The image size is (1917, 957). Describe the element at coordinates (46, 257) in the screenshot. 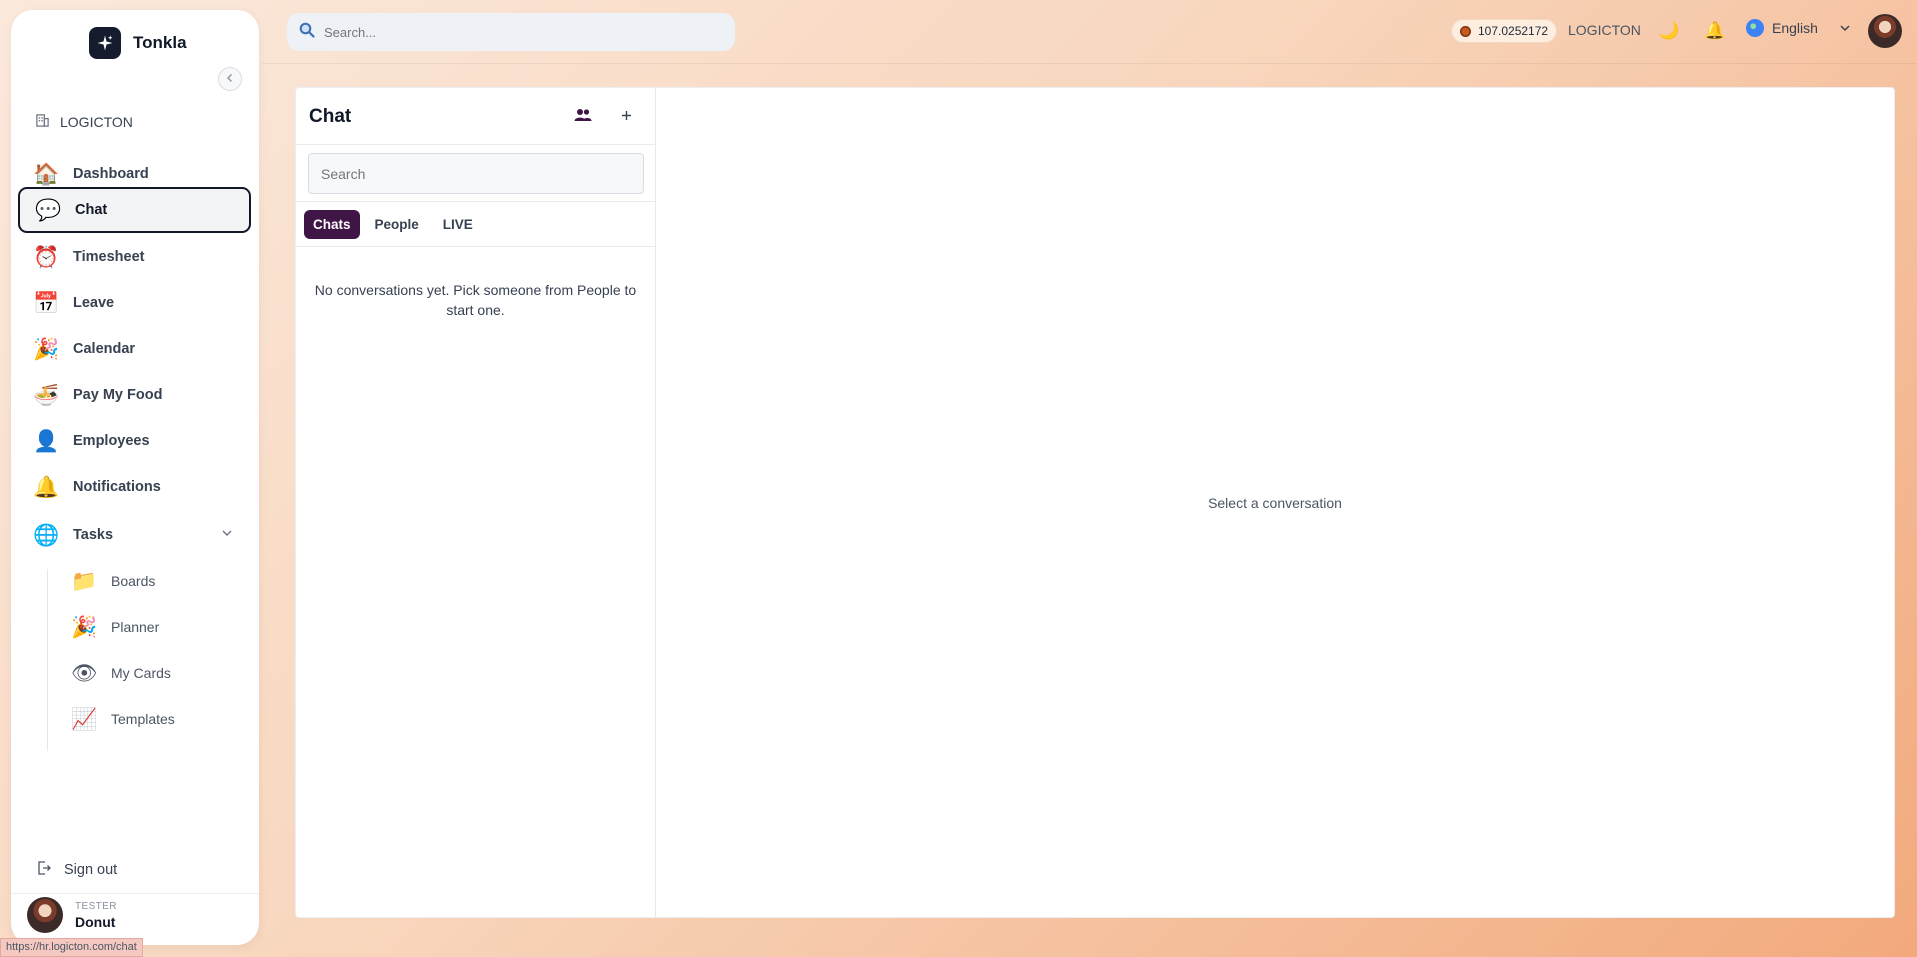

I see `alarm-clock-icon: ⏰` at that location.